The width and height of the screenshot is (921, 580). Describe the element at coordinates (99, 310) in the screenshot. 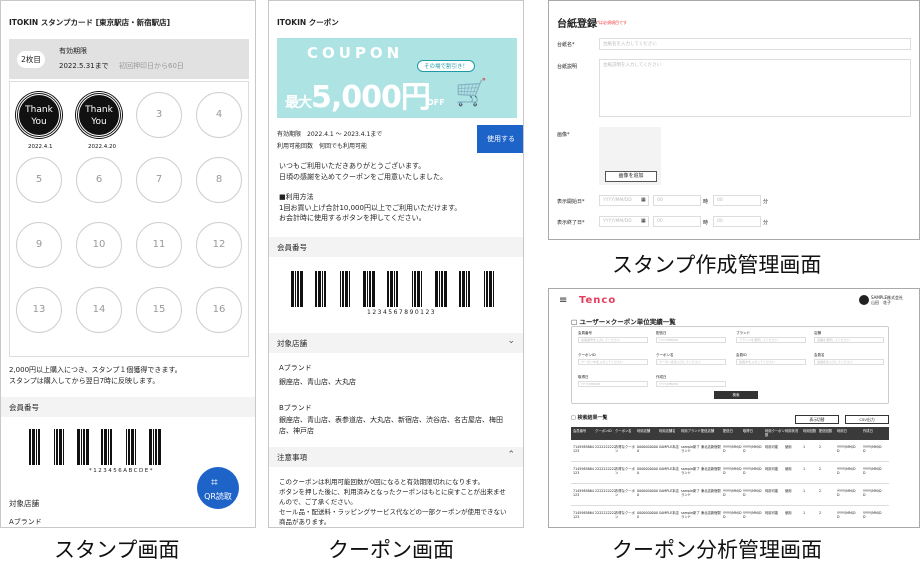

I see `stamp-slot: 14` at that location.